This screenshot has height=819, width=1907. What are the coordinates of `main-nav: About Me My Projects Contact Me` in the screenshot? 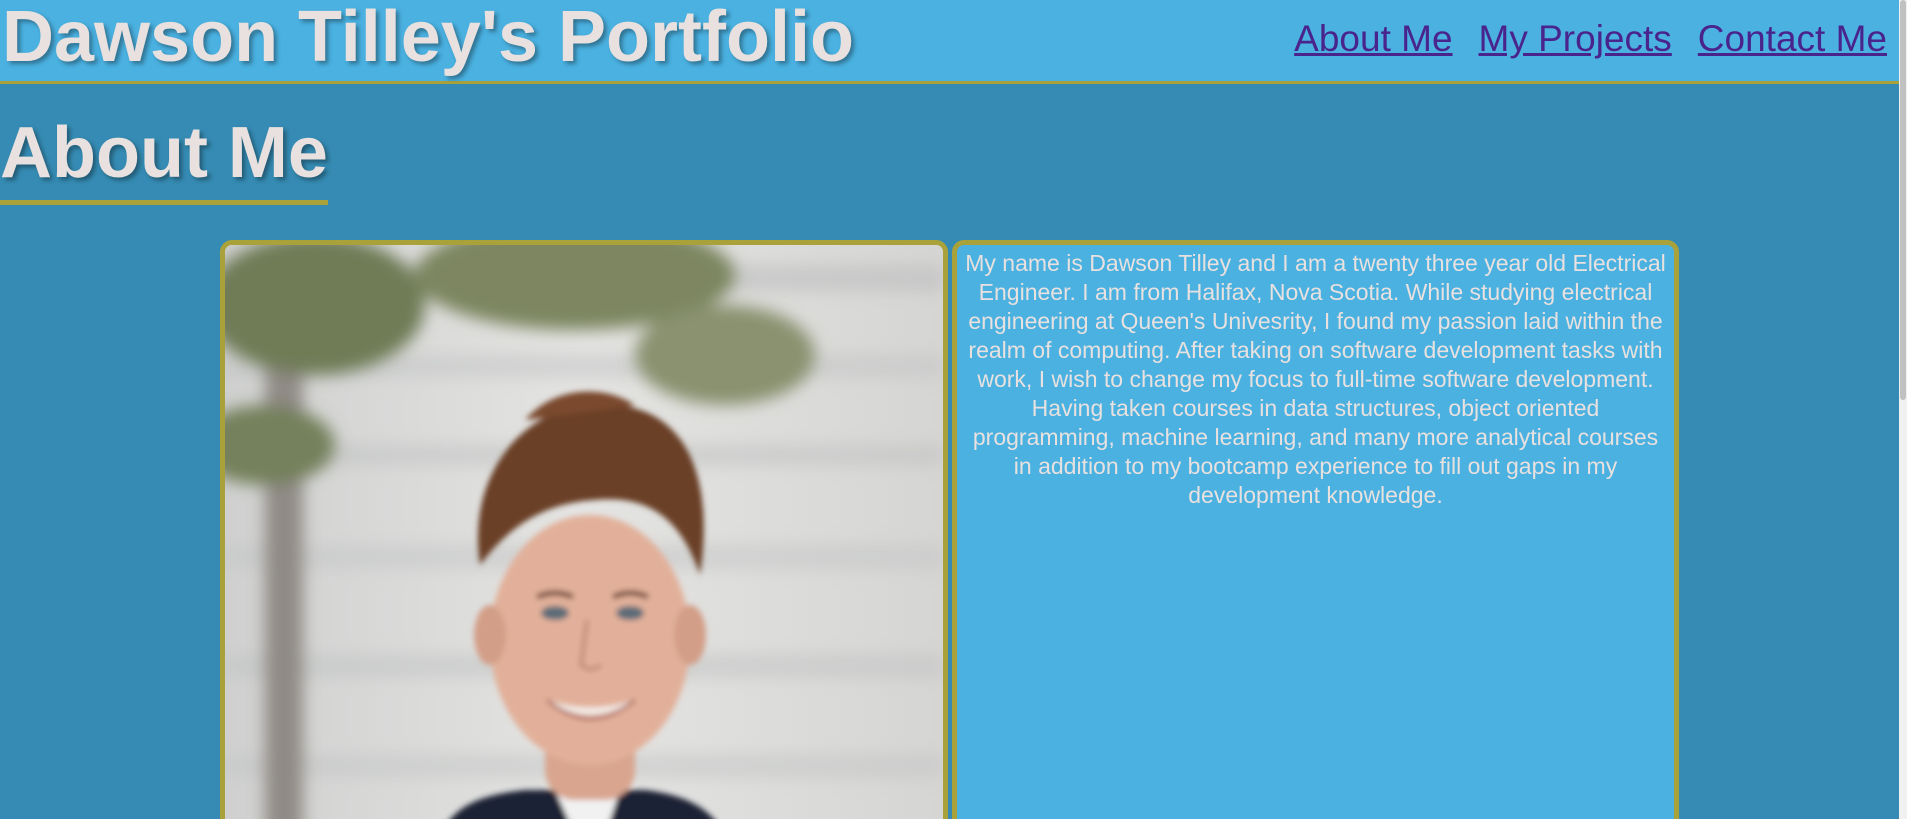 It's located at (1590, 39).